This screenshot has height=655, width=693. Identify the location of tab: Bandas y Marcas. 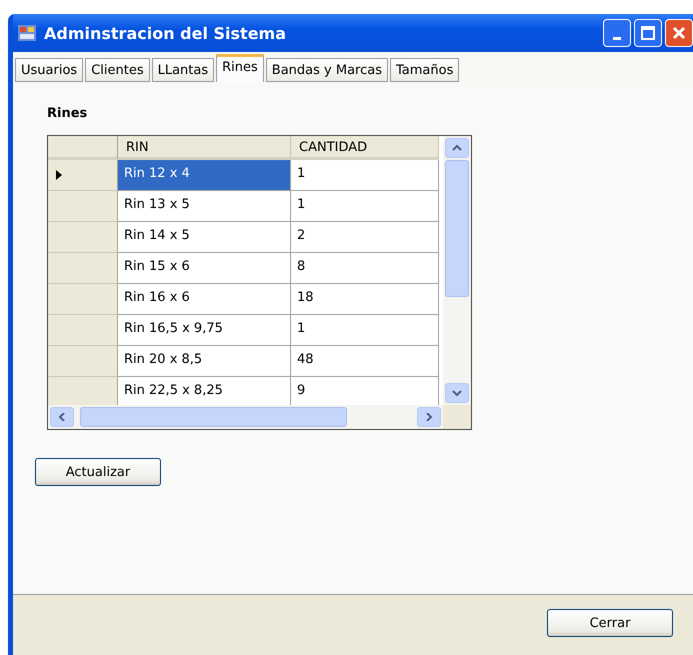
(327, 70).